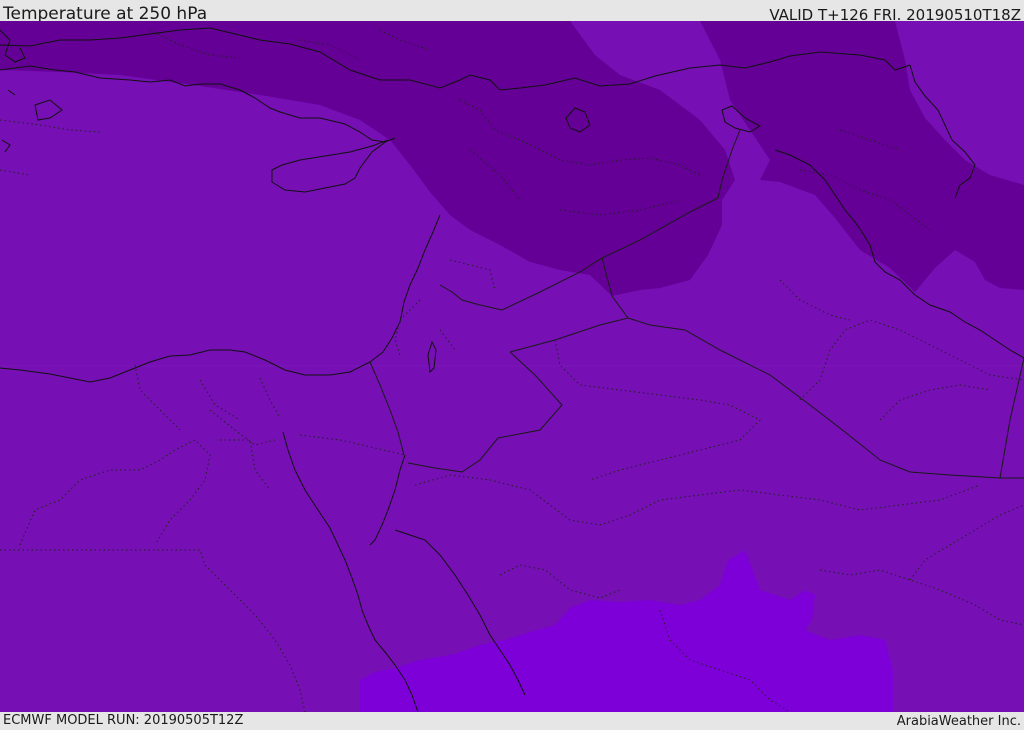  I want to click on credit-label: ArabiaWeather Inc., so click(958, 721).